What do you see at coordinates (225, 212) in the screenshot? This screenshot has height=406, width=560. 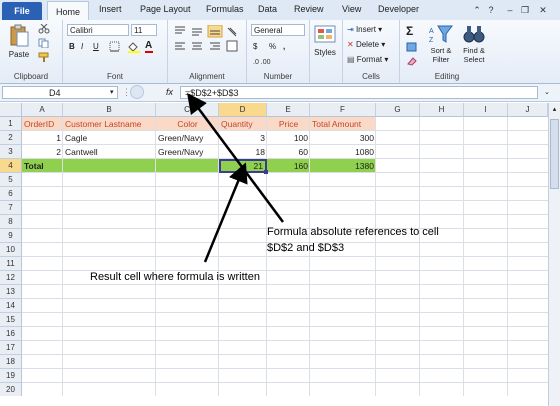 I see `arrow-to-result-cell` at bounding box center [225, 212].